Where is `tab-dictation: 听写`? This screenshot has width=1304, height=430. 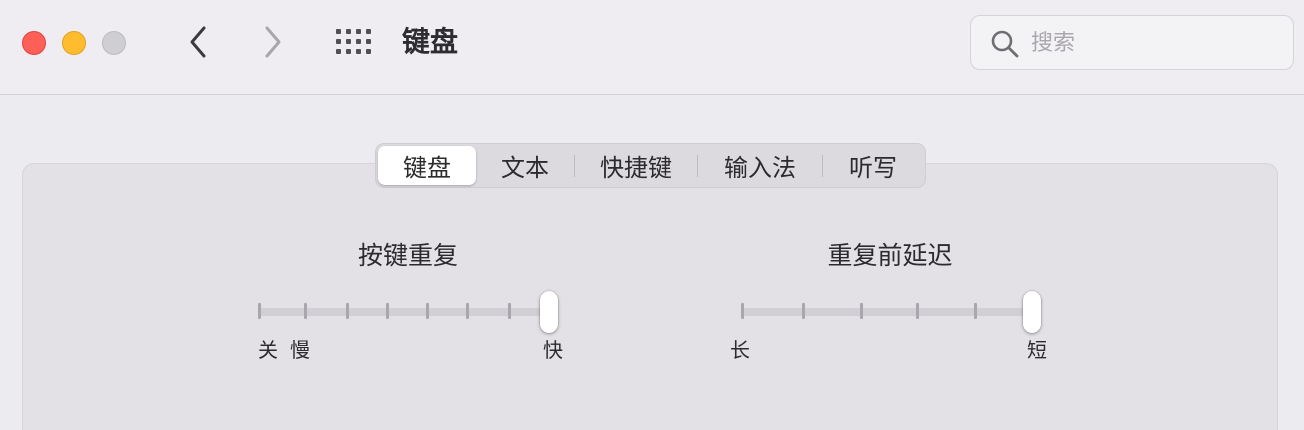
tab-dictation: 听写 is located at coordinates (873, 165).